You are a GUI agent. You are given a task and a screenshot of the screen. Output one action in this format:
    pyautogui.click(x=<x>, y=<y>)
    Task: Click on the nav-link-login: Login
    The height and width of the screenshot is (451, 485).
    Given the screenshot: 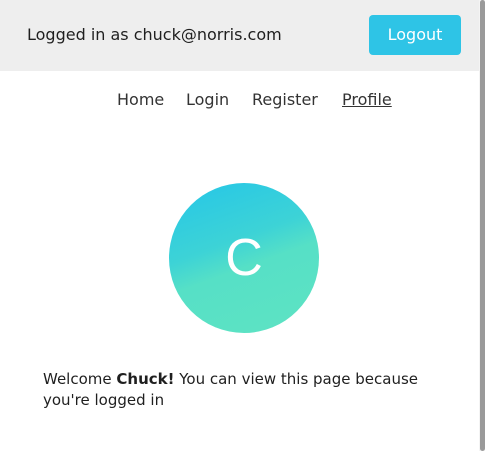 What is the action you would take?
    pyautogui.click(x=207, y=100)
    